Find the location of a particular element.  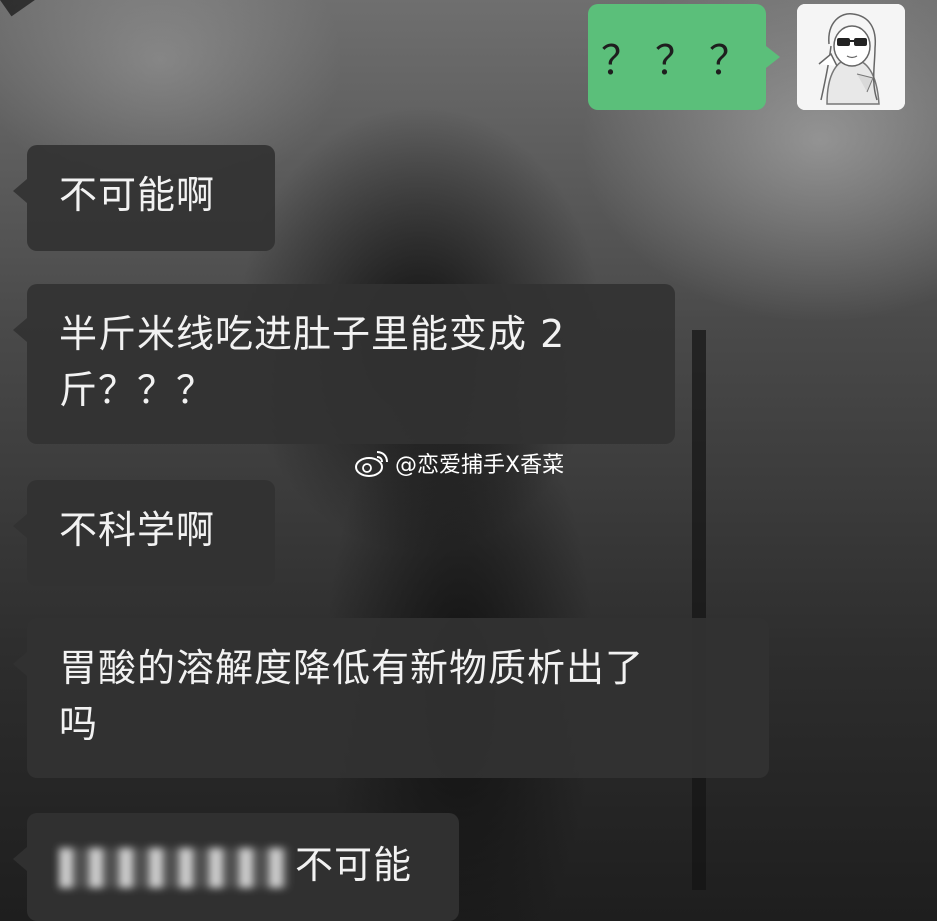

message-bubble: 不可能 is located at coordinates (236, 867).